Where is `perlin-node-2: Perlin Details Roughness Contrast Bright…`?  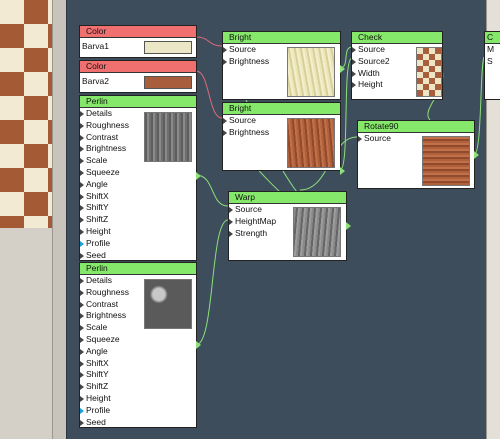
perlin-node-2: Perlin Details Roughness Contrast Bright… is located at coordinates (140, 345).